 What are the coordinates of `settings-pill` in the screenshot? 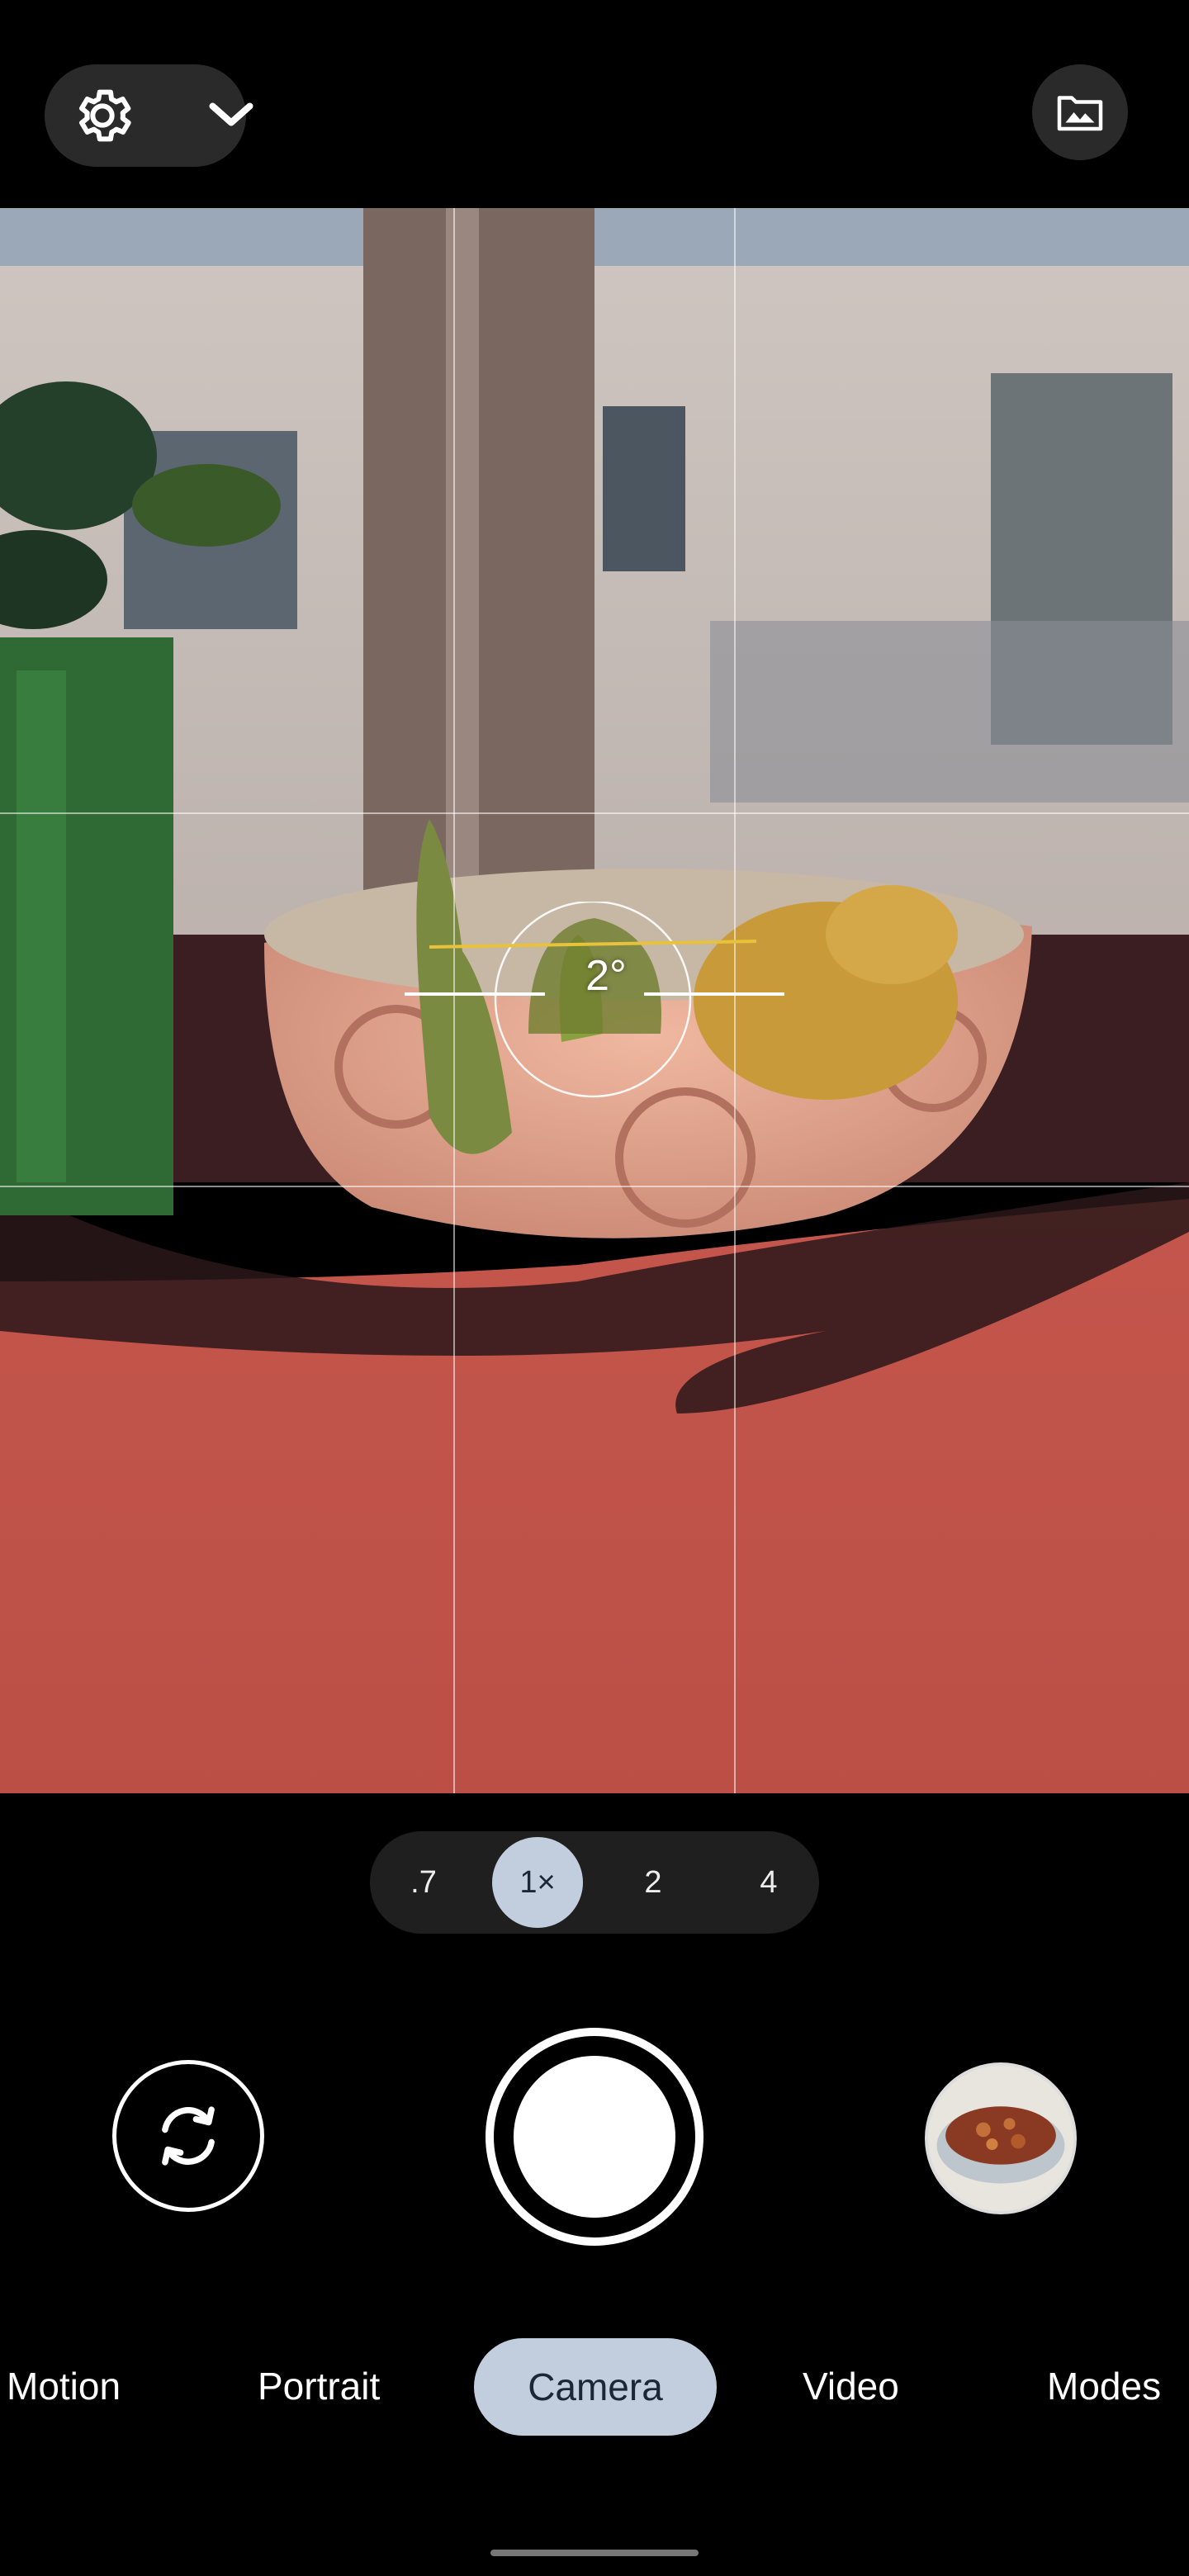 It's located at (149, 115).